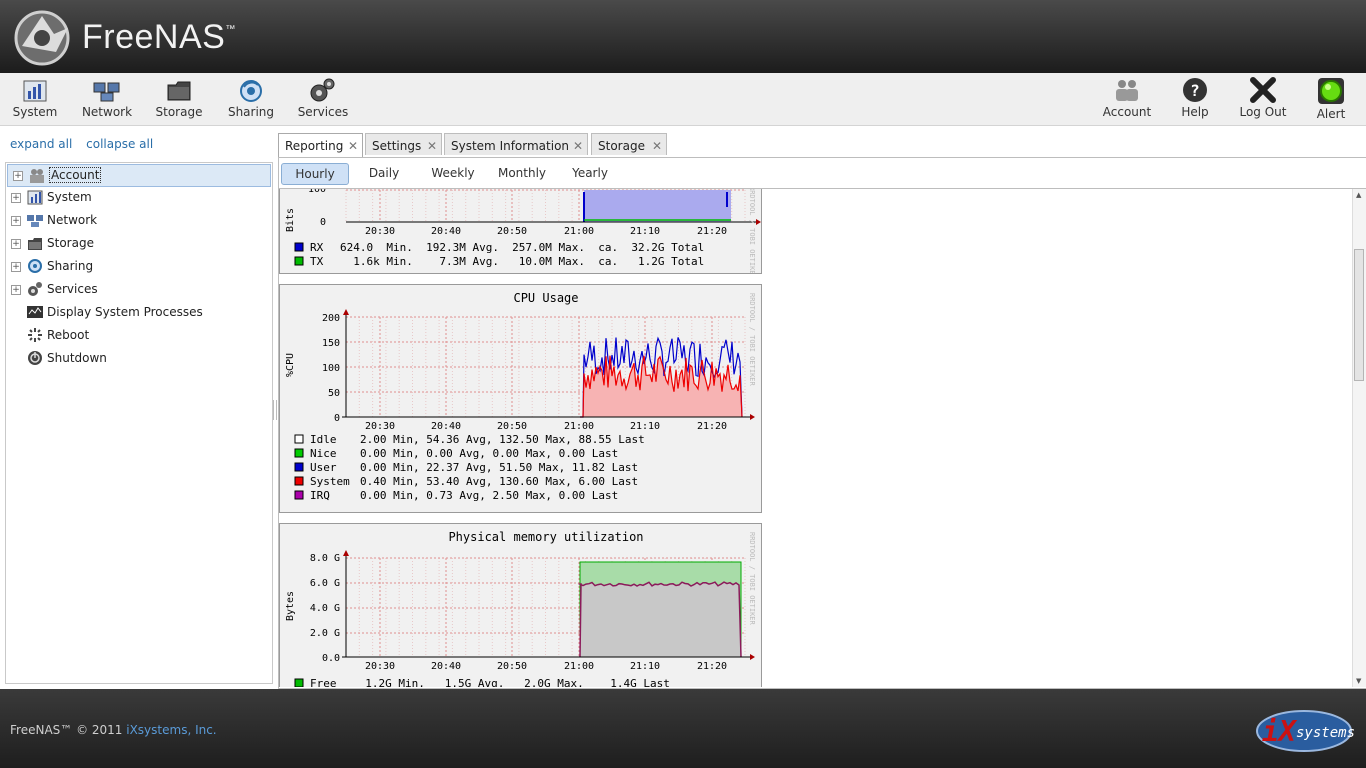 This screenshot has width=1366, height=768. Describe the element at coordinates (752, 579) in the screenshot. I see `rrdtool-credit: RRDTOOL / TOBI OETIKER` at that location.